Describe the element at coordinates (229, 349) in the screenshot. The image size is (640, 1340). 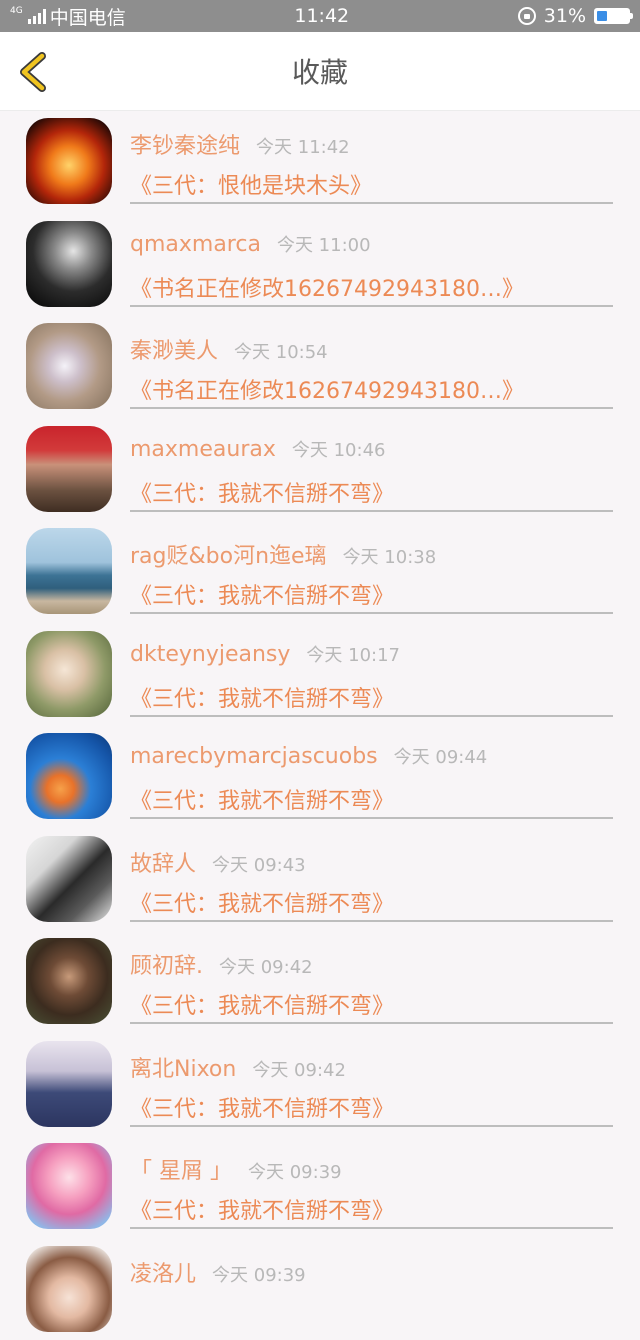
I see `user-name: 秦渺美人今天 10:54` at that location.